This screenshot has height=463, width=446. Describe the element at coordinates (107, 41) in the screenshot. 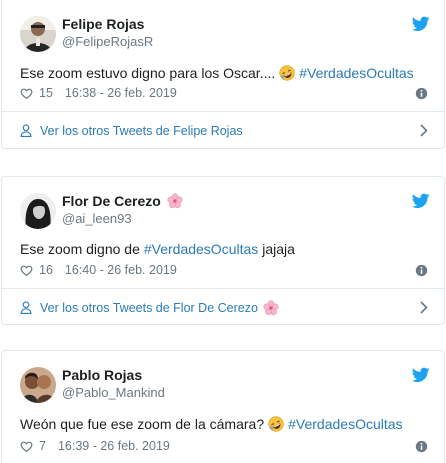

I see `user-handle: @FelipeRojasR` at that location.